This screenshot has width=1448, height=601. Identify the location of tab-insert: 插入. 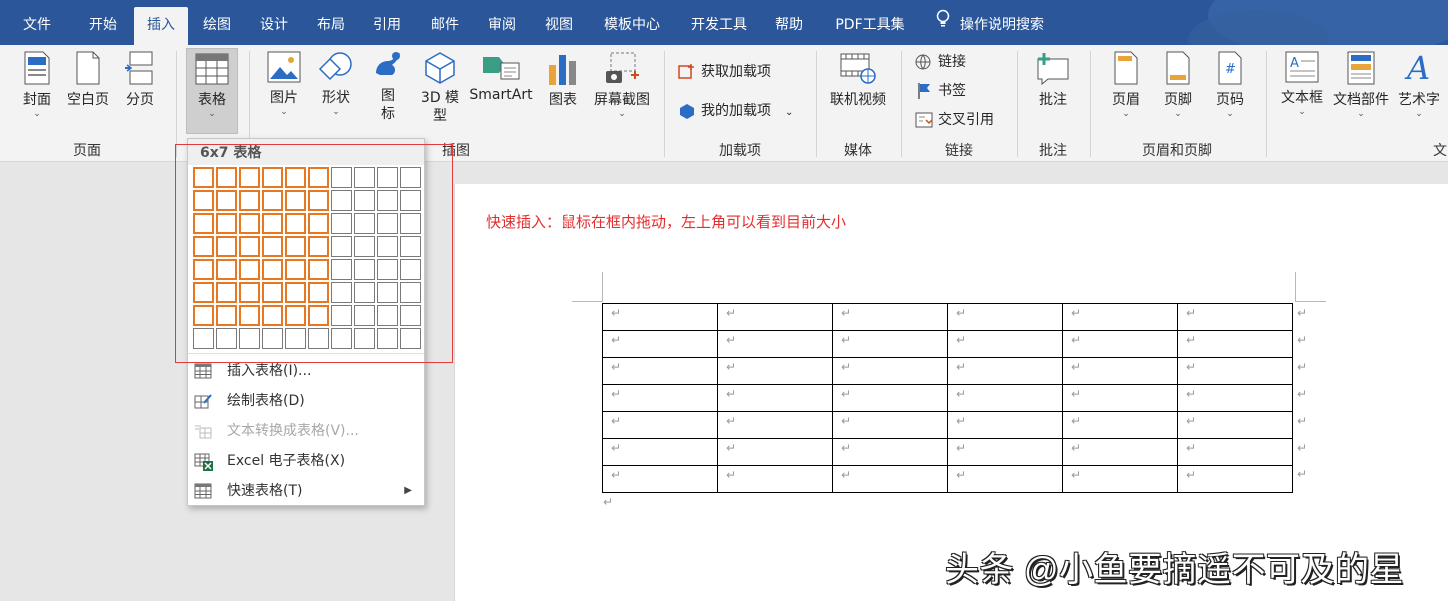
(161, 26).